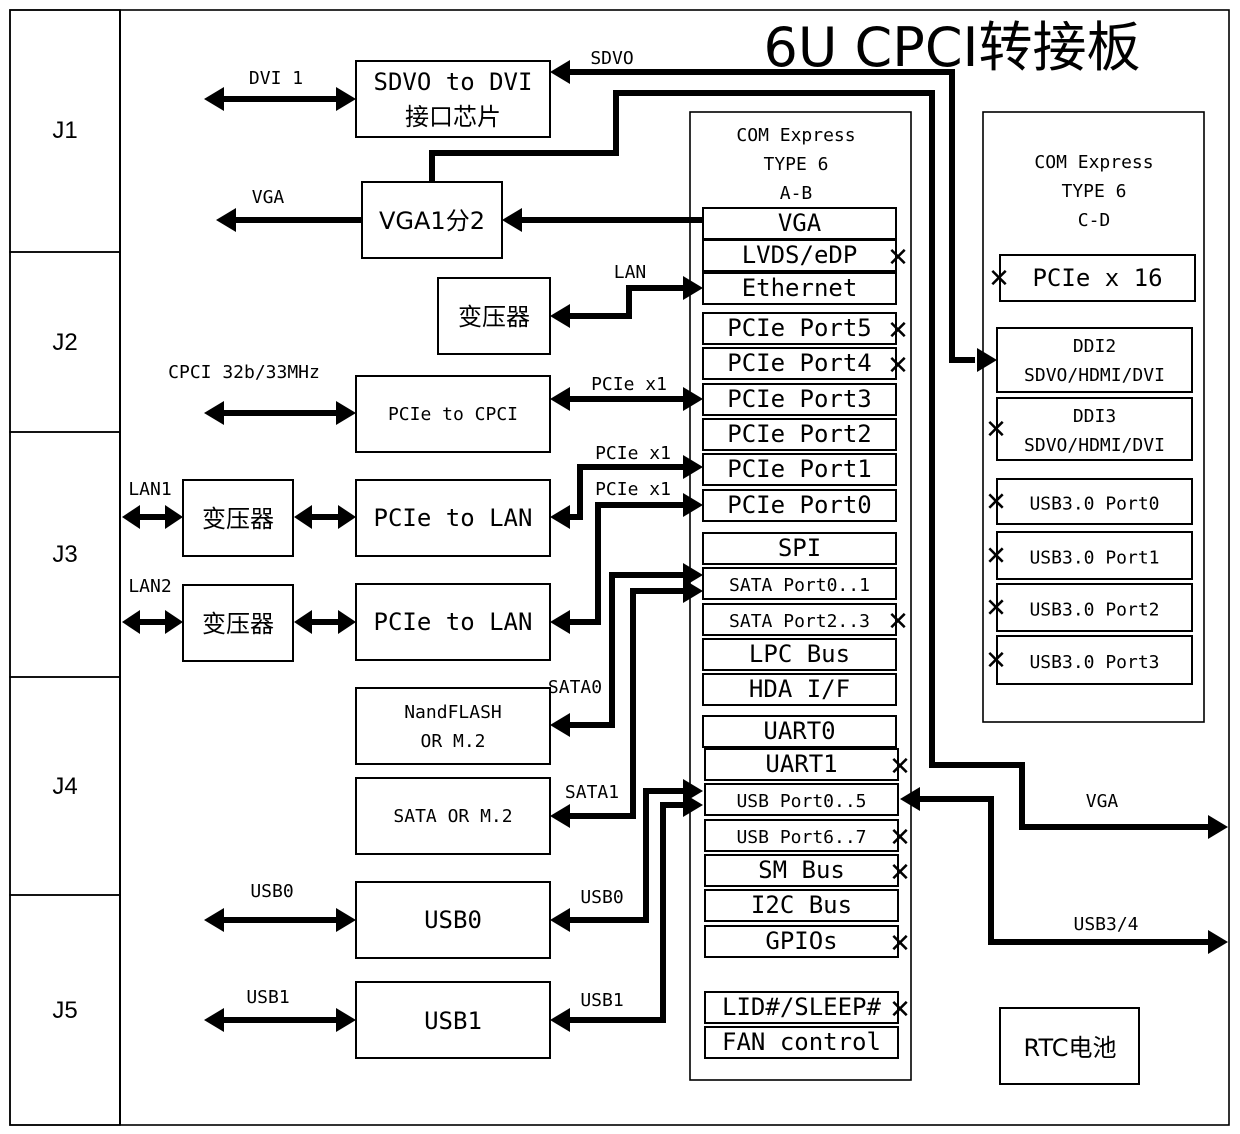 This screenshot has width=1240, height=1134. I want to click on port-pcie-port1-label: PCIe Port1, so click(799, 469).